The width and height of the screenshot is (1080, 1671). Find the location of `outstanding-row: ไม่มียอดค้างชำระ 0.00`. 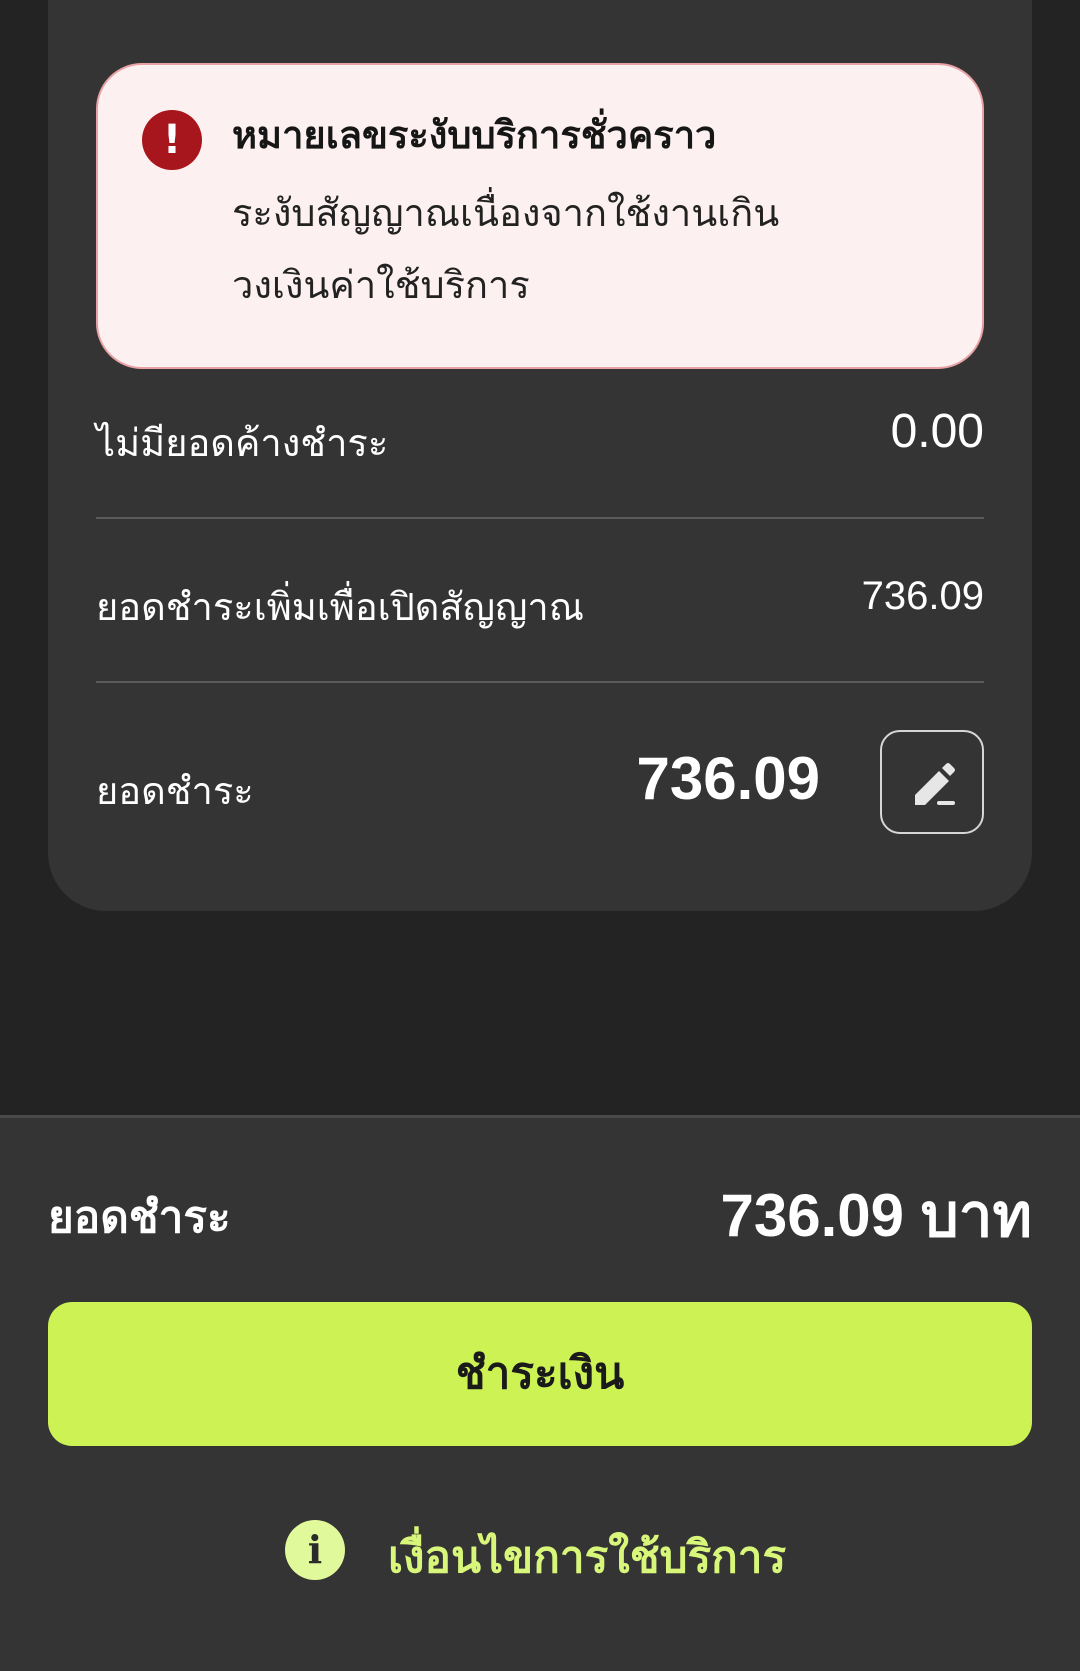

outstanding-row: ไม่มียอดค้างชำระ 0.00 is located at coordinates (540, 437).